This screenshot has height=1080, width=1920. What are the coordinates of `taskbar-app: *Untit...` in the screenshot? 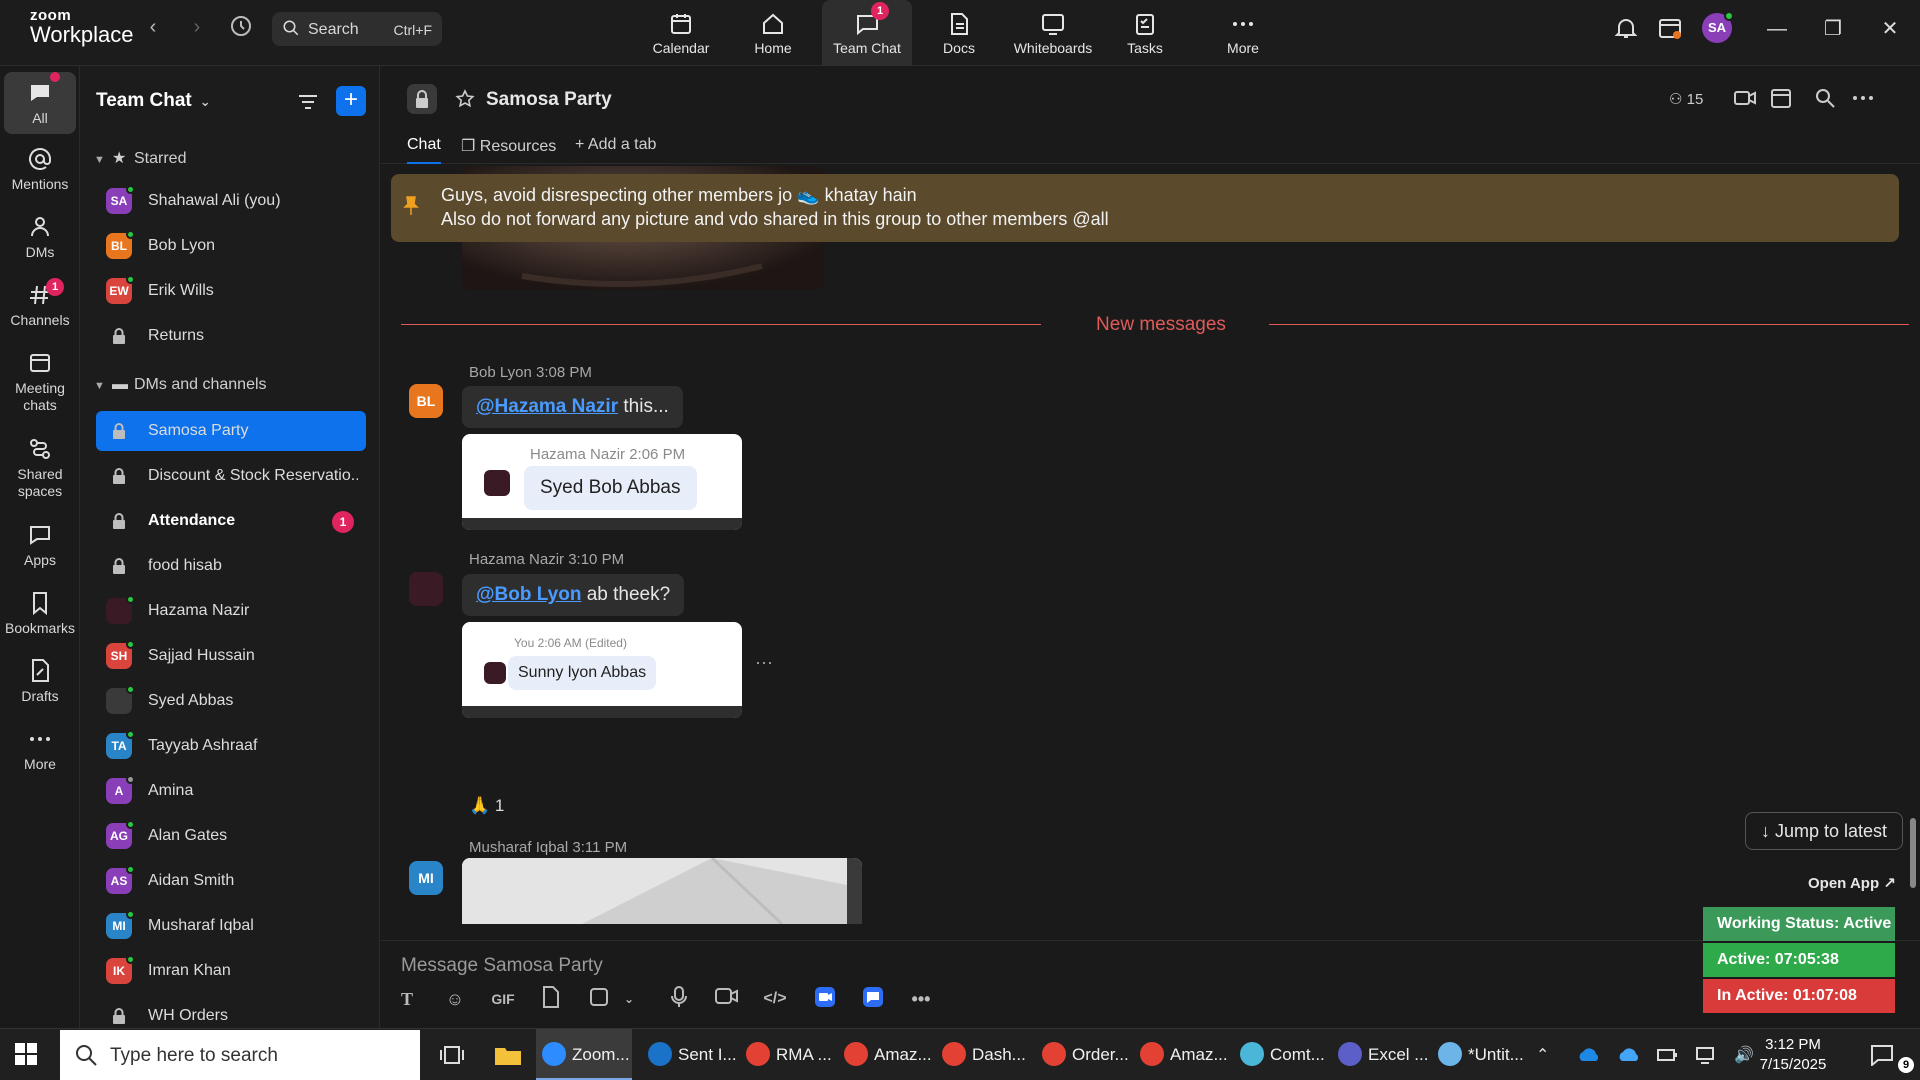 It's located at (1480, 1054).